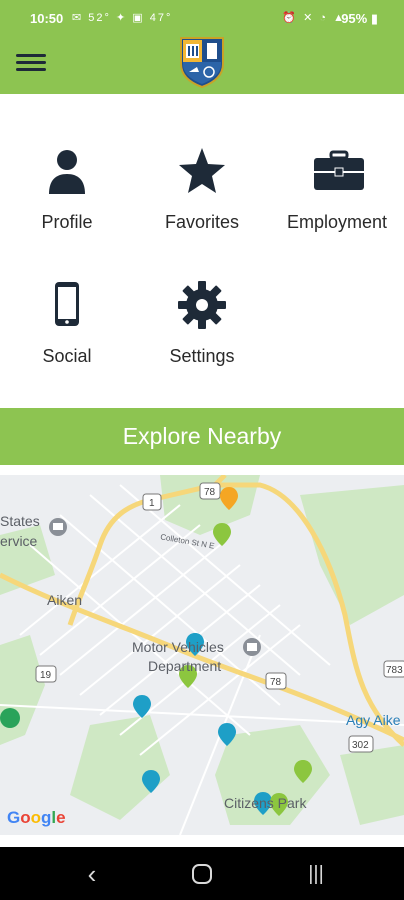 The image size is (404, 900). I want to click on status-temperature: 52°, so click(99, 18).